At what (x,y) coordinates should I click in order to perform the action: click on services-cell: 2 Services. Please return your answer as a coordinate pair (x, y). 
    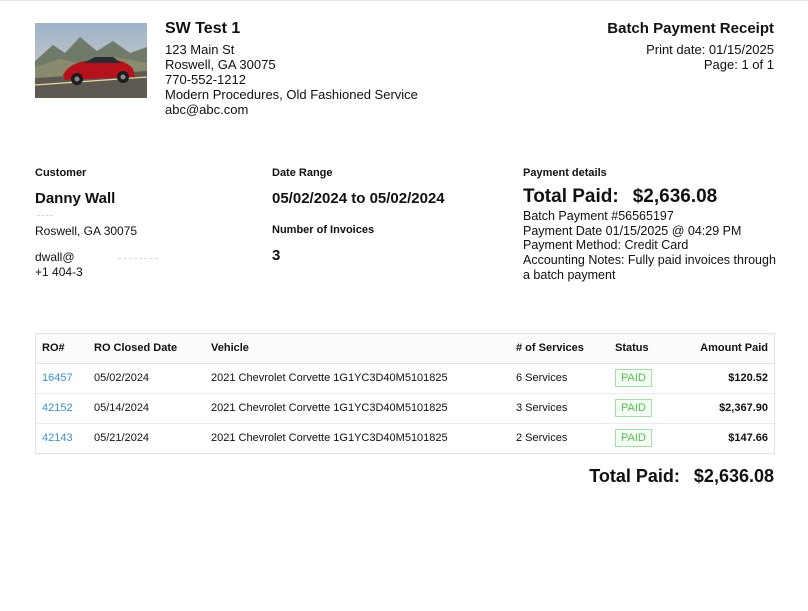
    Looking at the image, I should click on (542, 438).